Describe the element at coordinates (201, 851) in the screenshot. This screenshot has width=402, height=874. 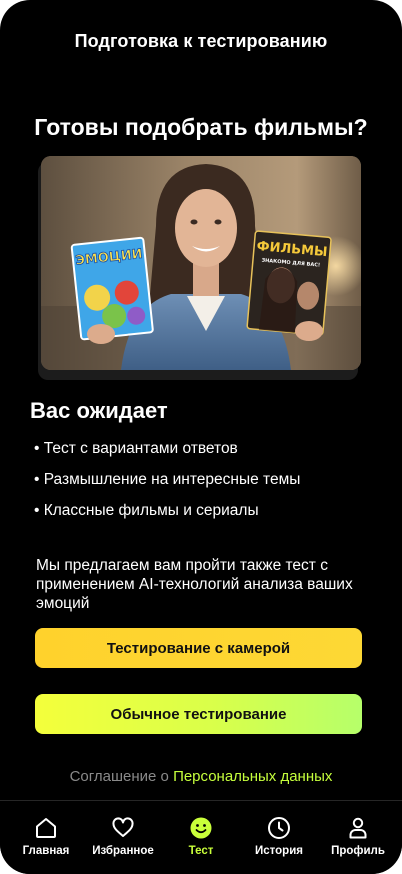
I see `tab-label: Тест` at that location.